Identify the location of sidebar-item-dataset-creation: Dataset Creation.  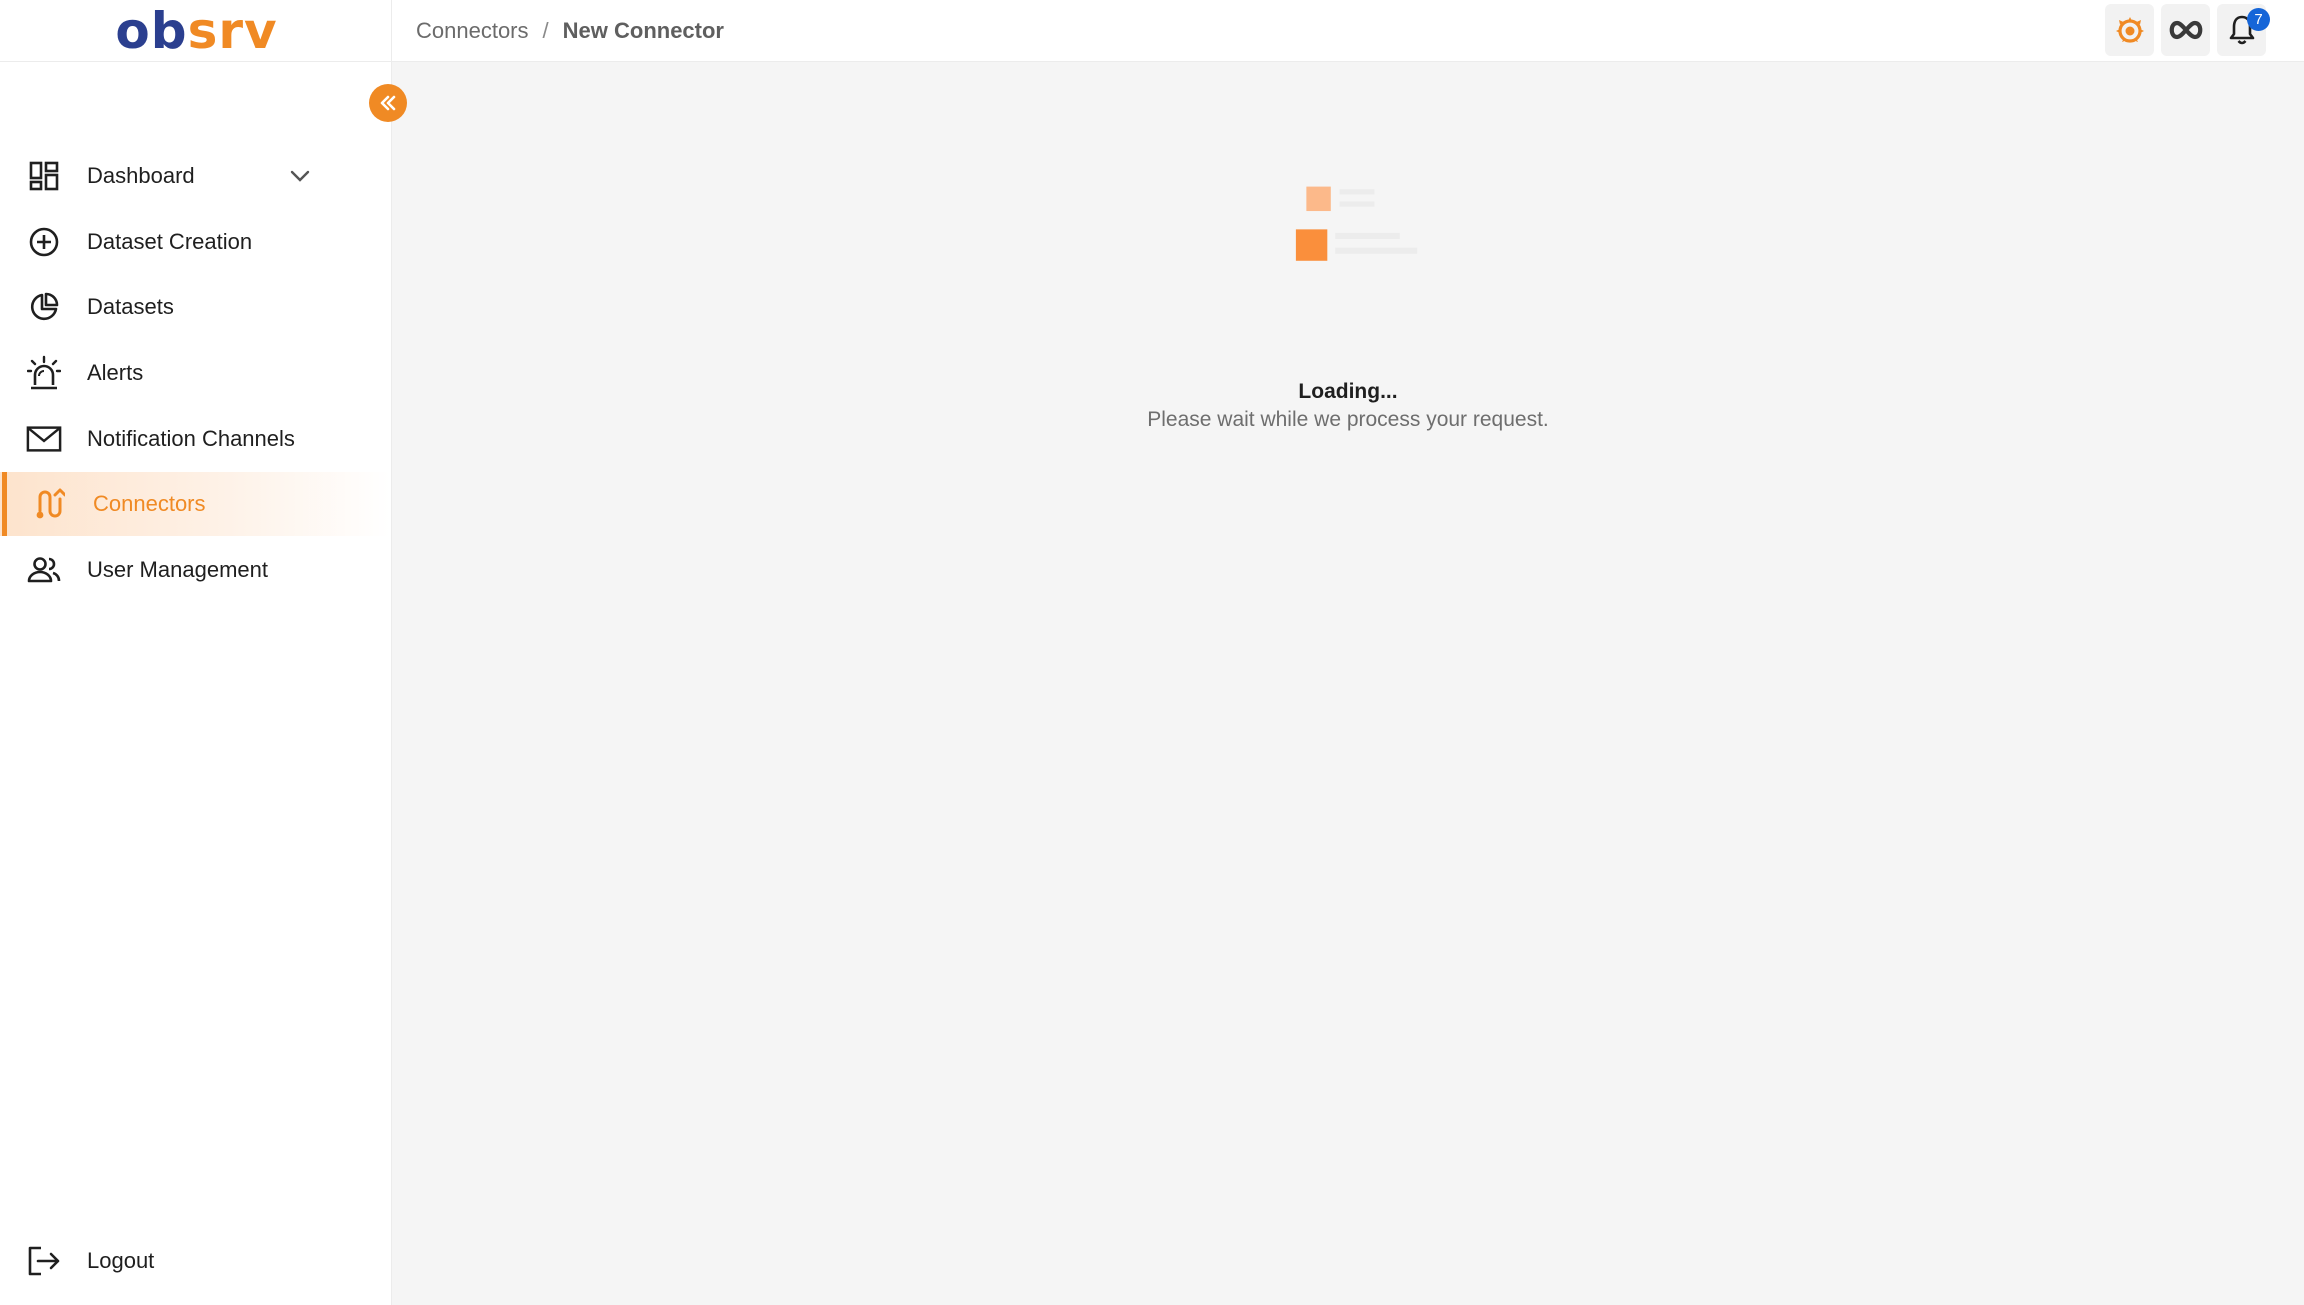
(195, 242).